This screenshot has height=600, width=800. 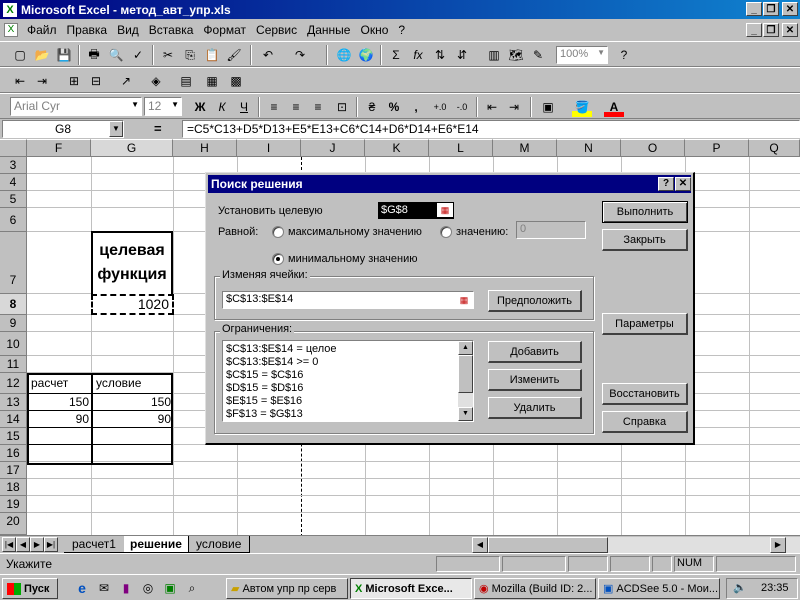 I want to click on row-header: 5, so click(x=13, y=199).